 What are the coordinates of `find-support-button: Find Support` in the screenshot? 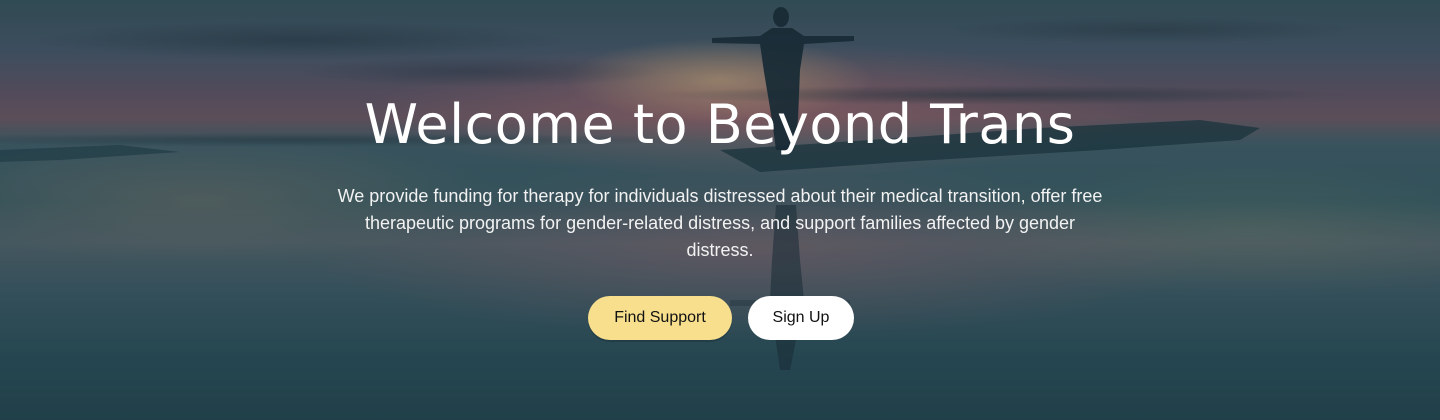 It's located at (660, 318).